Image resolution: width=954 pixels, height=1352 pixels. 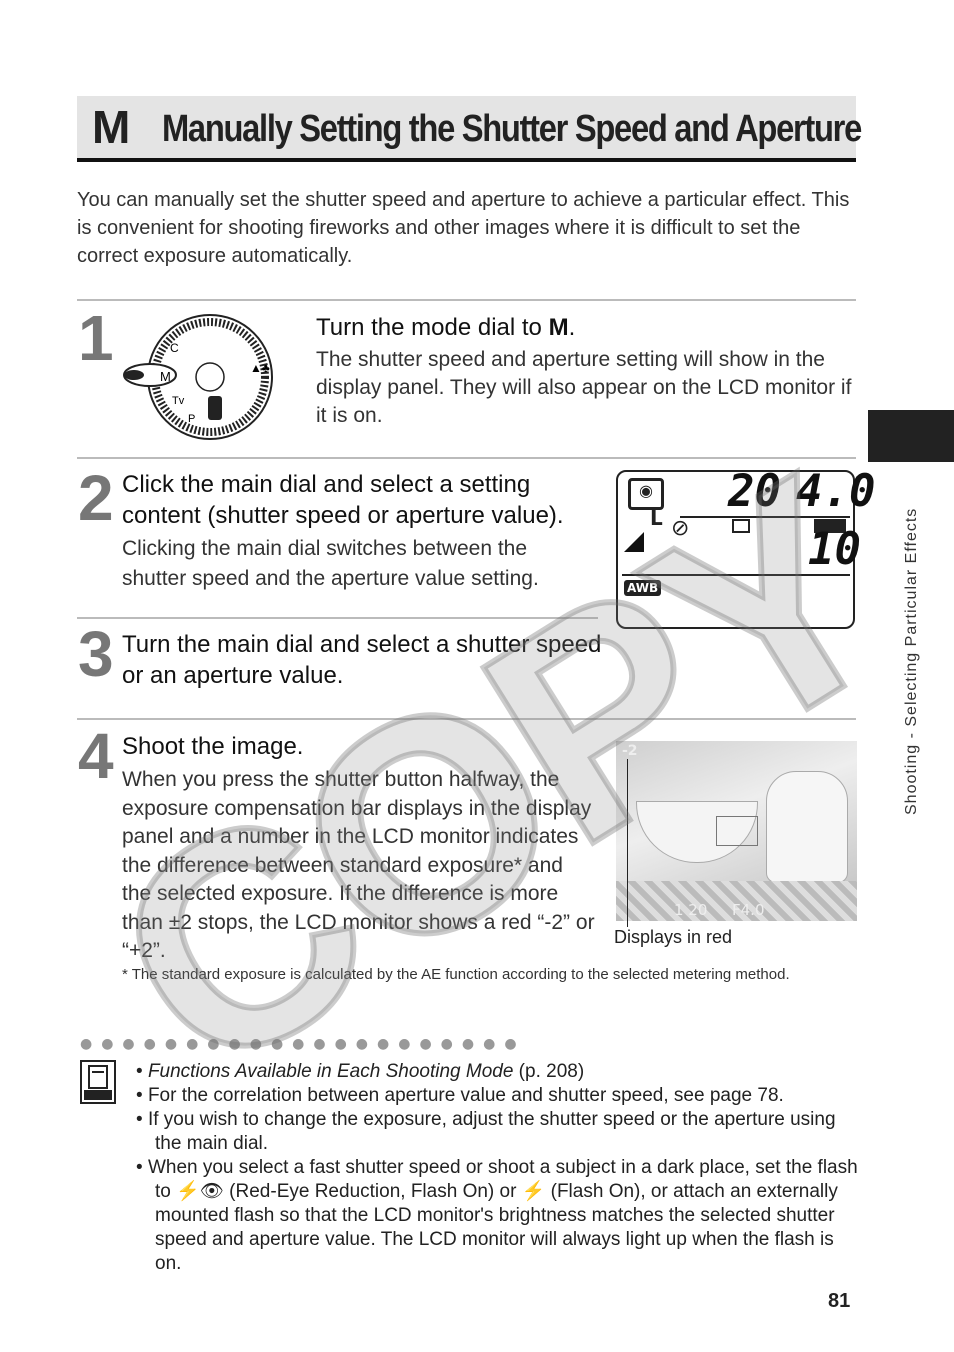 What do you see at coordinates (213, 746) in the screenshot?
I see `step-heading: Shoot the image.` at bounding box center [213, 746].